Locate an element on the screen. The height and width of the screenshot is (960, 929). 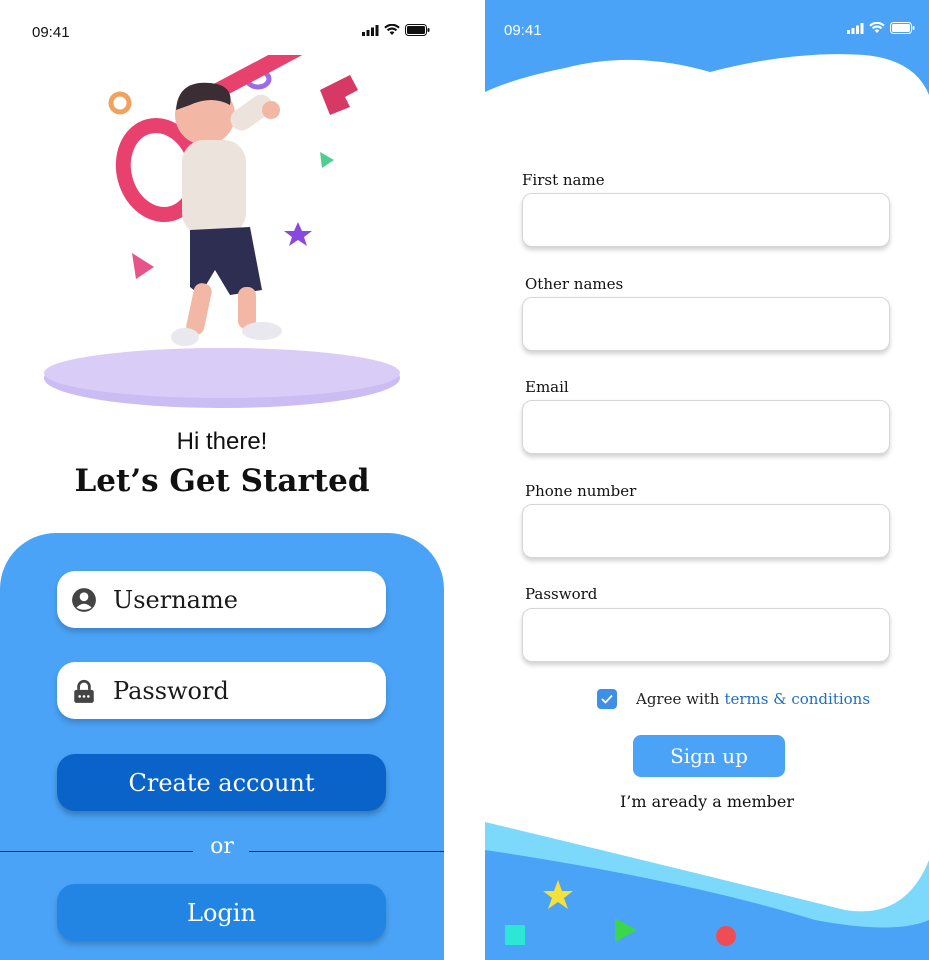
bottom-wave is located at coordinates (707, 891).